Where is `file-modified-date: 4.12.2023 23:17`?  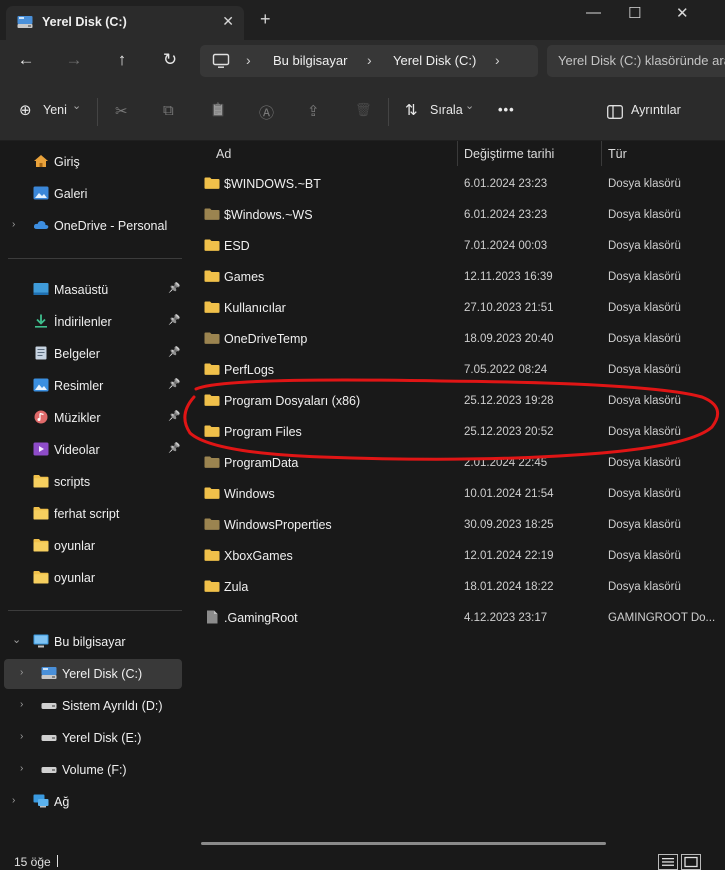
file-modified-date: 4.12.2023 23:17 is located at coordinates (506, 618).